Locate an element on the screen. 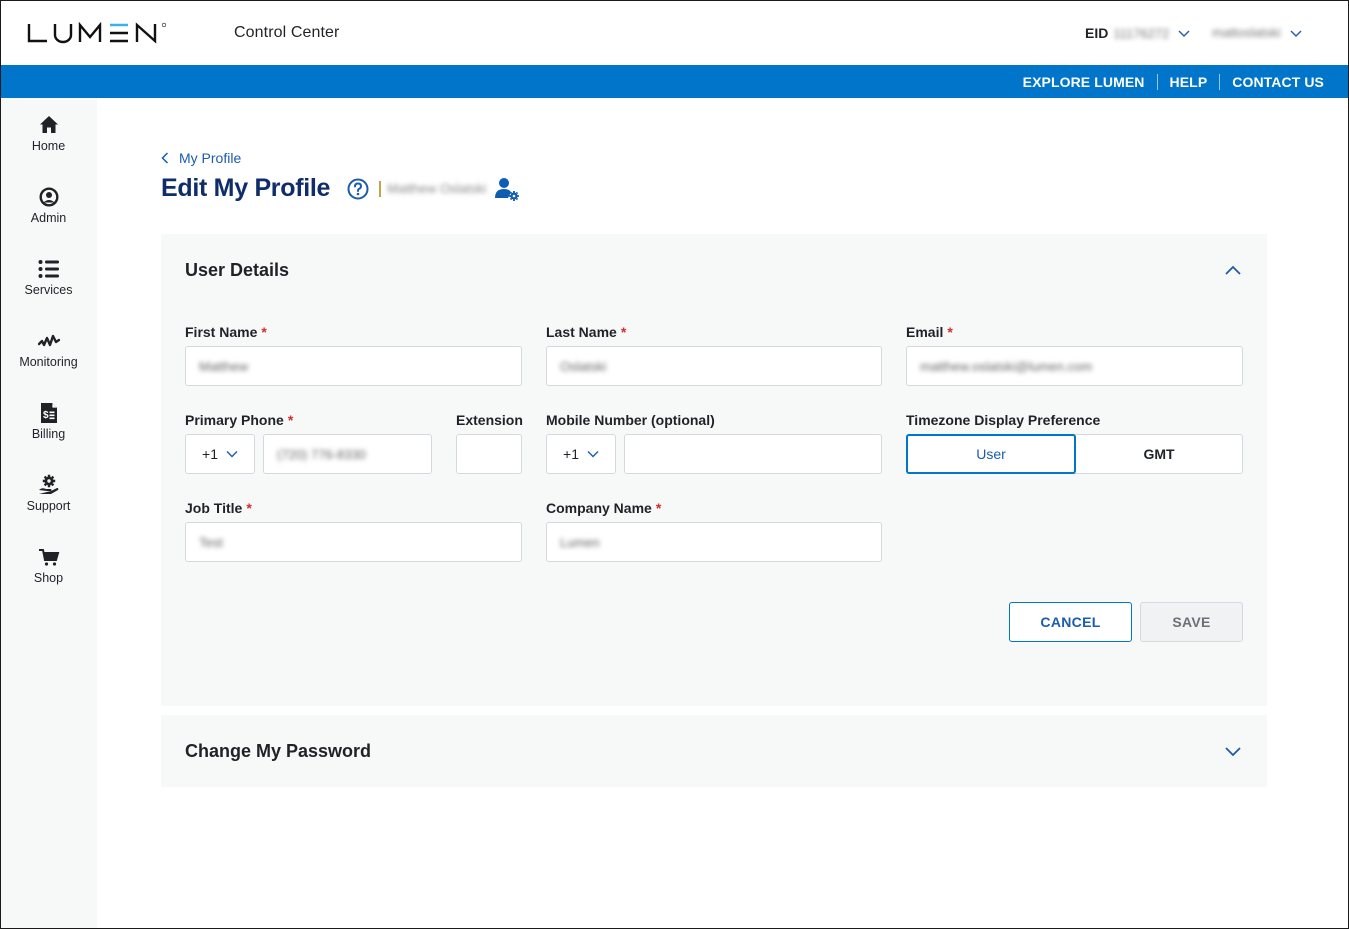  page-title: Edit My Profile is located at coordinates (246, 188).